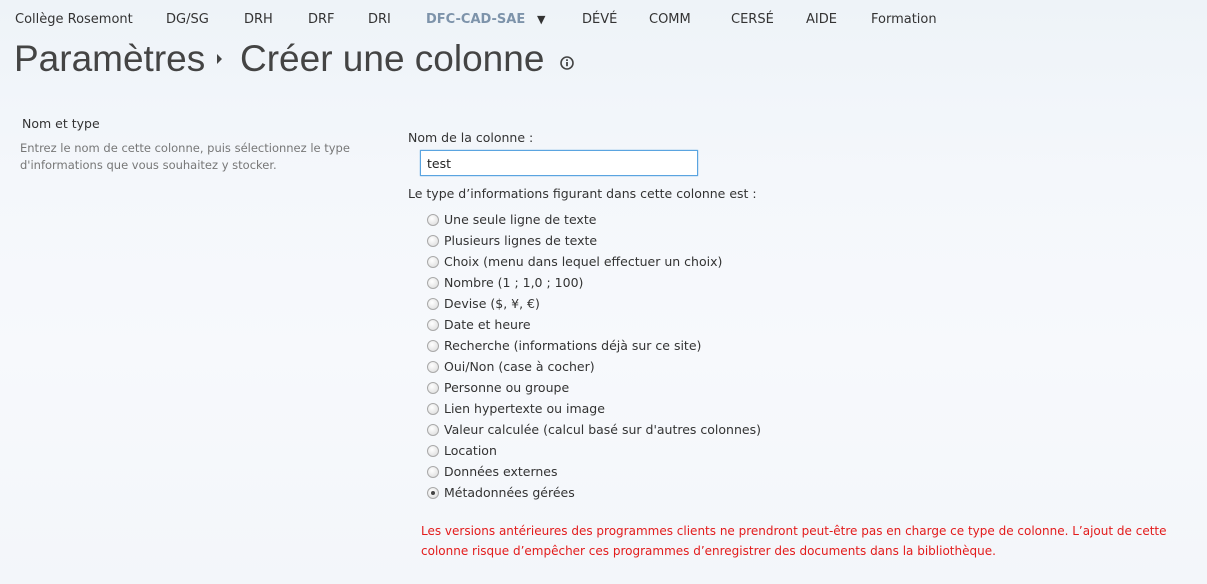  I want to click on column-type-option: Métadonnées gérées, so click(594, 492).